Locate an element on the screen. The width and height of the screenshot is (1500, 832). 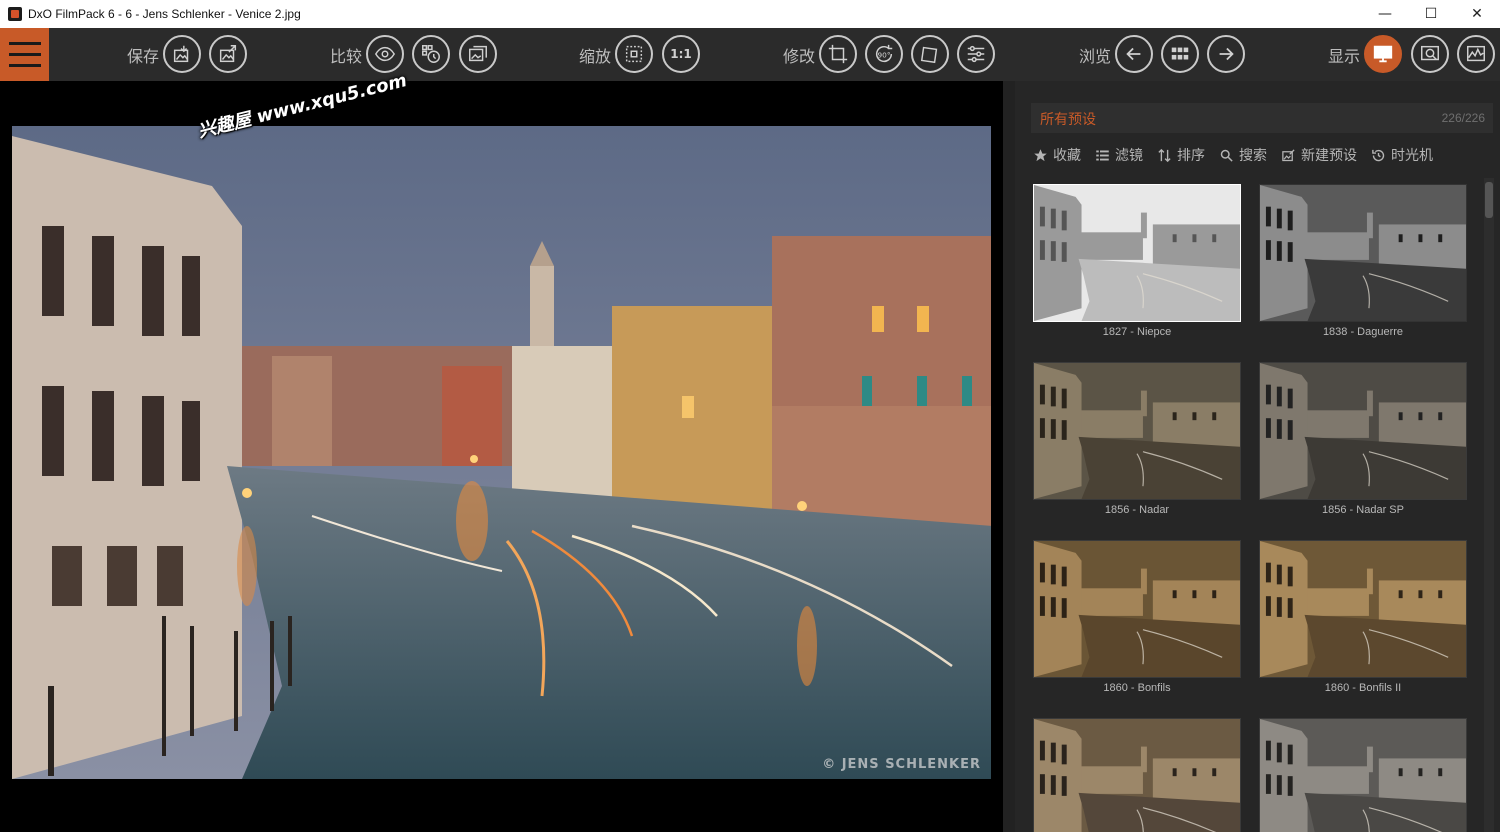
preset-thumbnail: 1856 - Nadar is located at coordinates (1137, 439).